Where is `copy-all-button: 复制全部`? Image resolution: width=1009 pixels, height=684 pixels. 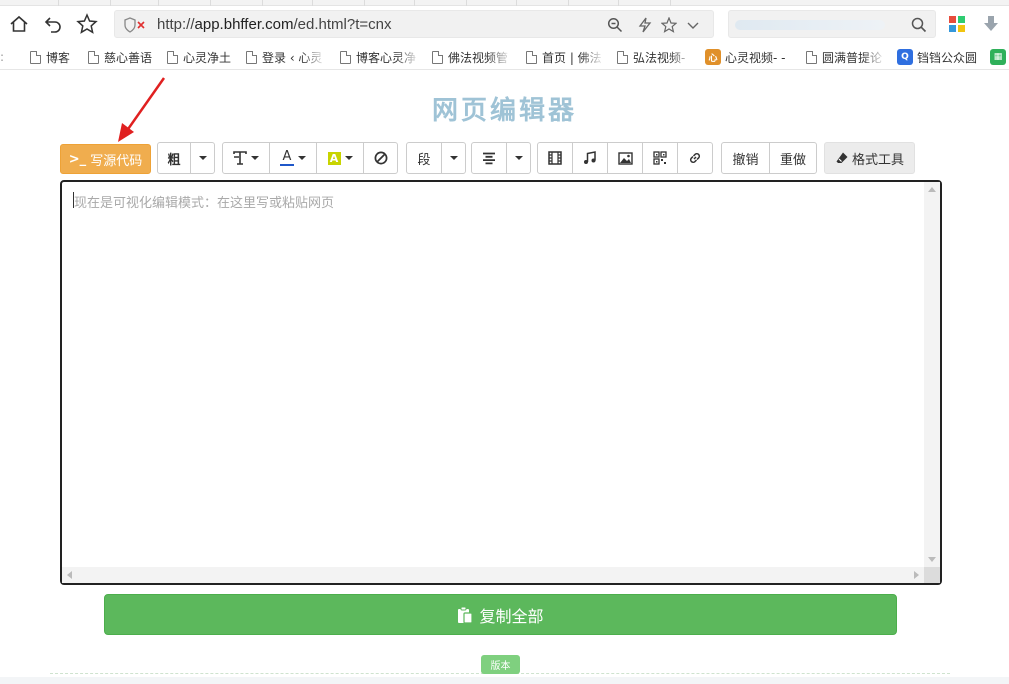 copy-all-button: 复制全部 is located at coordinates (500, 614).